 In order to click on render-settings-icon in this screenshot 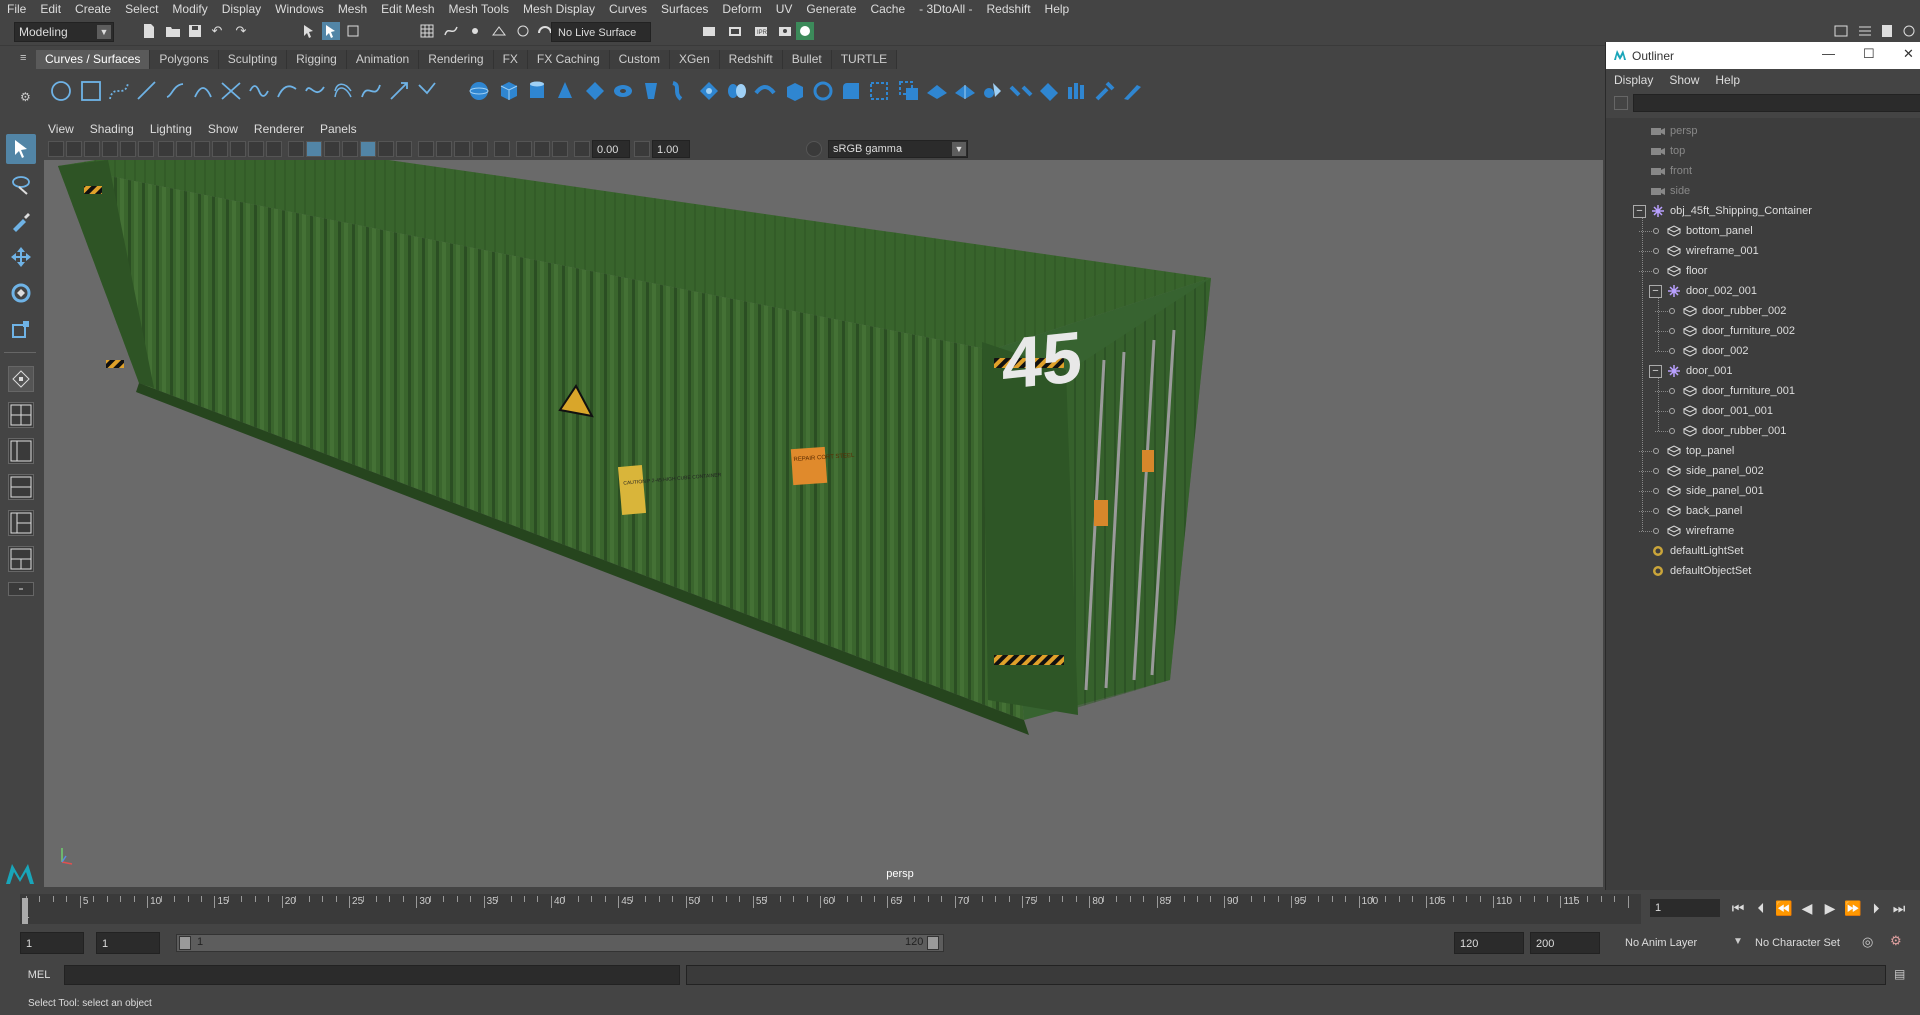, I will do `click(785, 31)`.